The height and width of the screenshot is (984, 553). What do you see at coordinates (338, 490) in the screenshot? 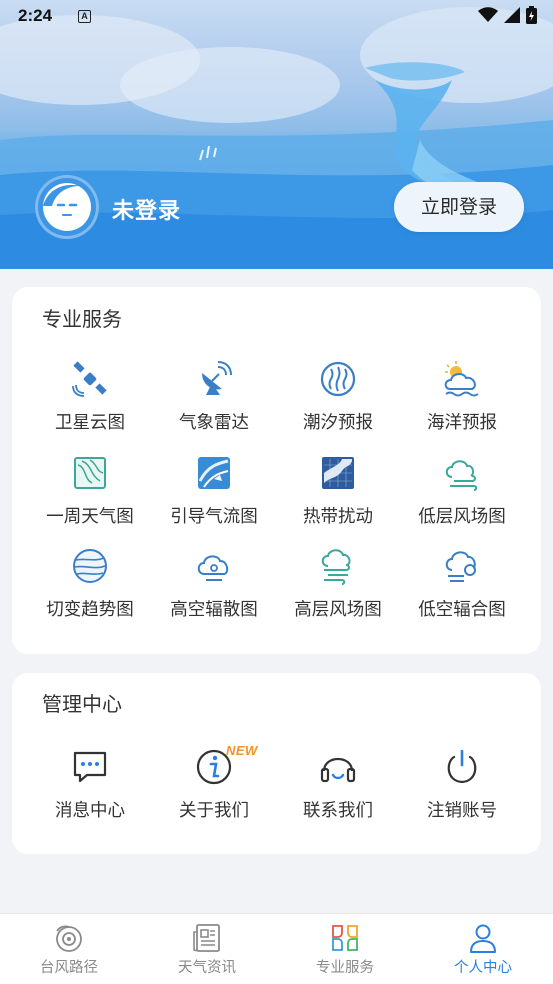
I see `service-tropical: 热带扰动` at bounding box center [338, 490].